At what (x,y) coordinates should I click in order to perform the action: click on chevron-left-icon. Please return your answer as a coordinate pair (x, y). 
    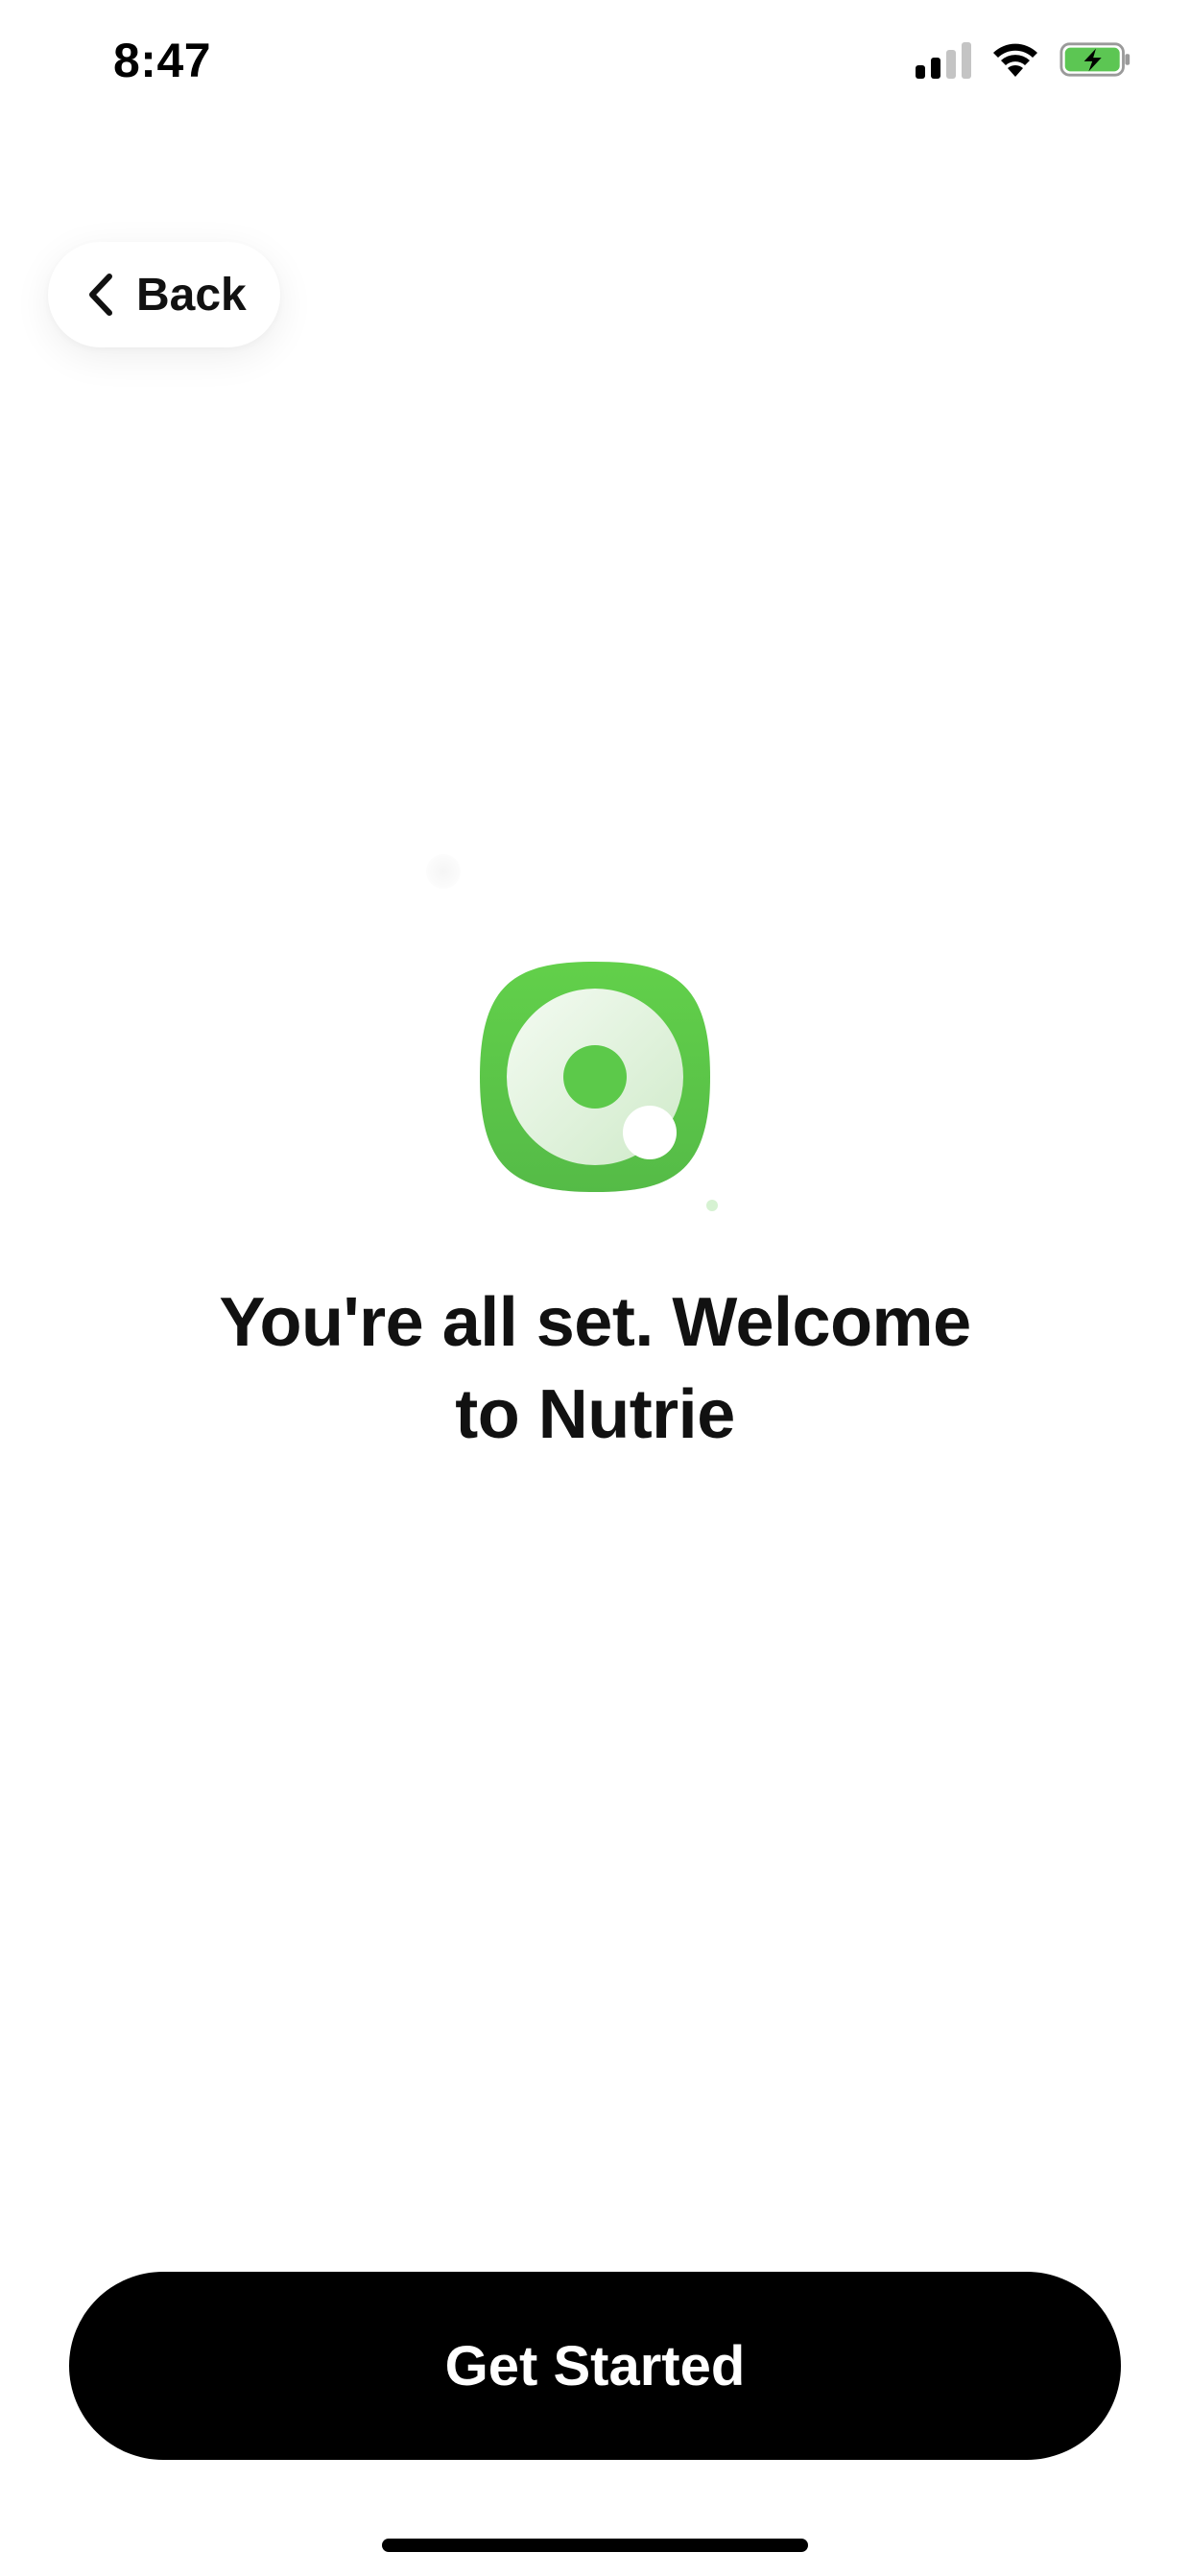
    Looking at the image, I should click on (101, 295).